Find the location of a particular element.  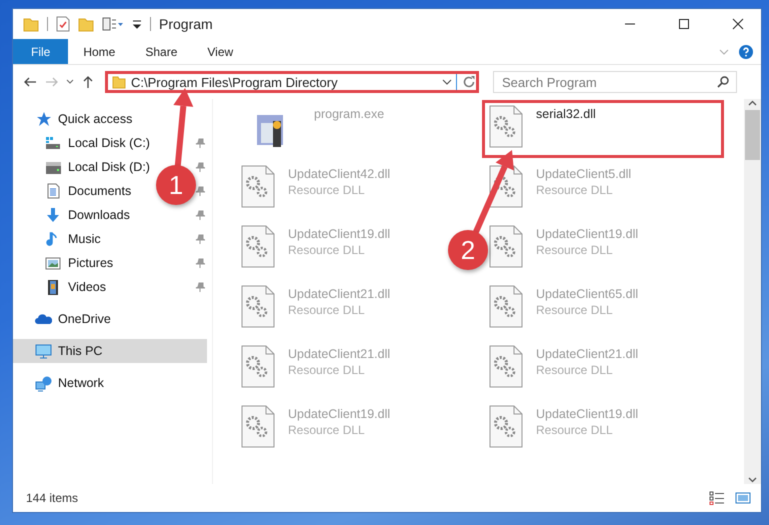

ribbon-tab: View is located at coordinates (220, 51).